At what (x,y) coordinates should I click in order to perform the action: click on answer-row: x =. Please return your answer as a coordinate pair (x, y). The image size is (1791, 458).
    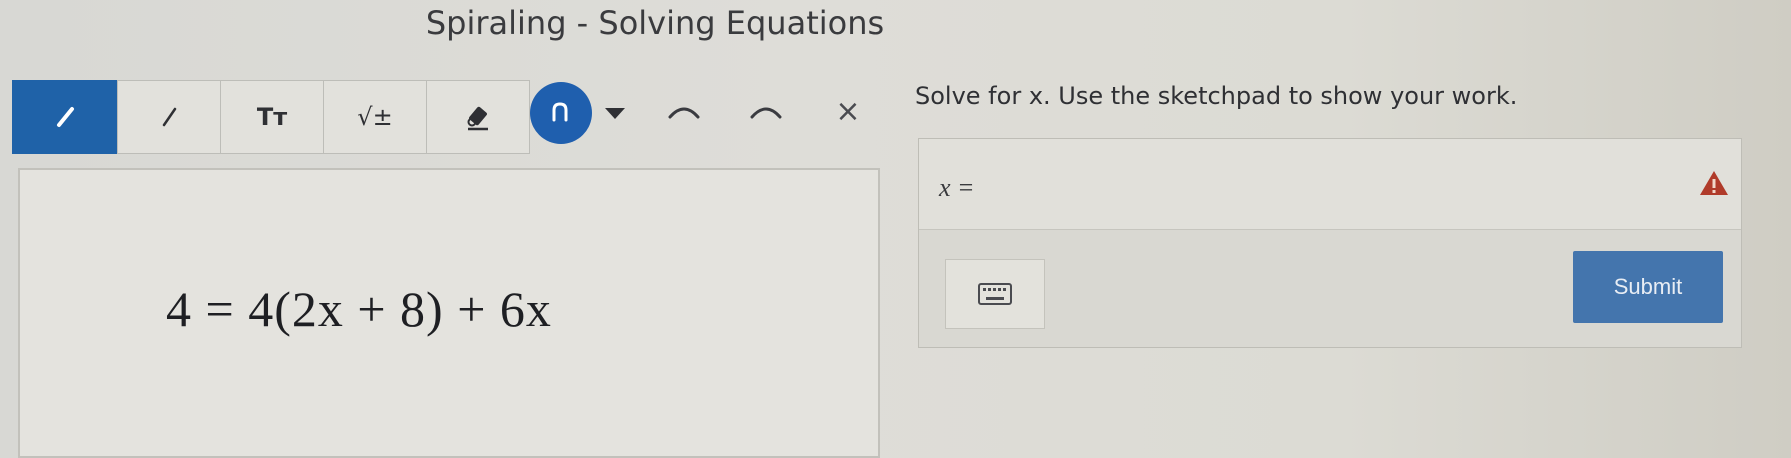
    Looking at the image, I should click on (1330, 184).